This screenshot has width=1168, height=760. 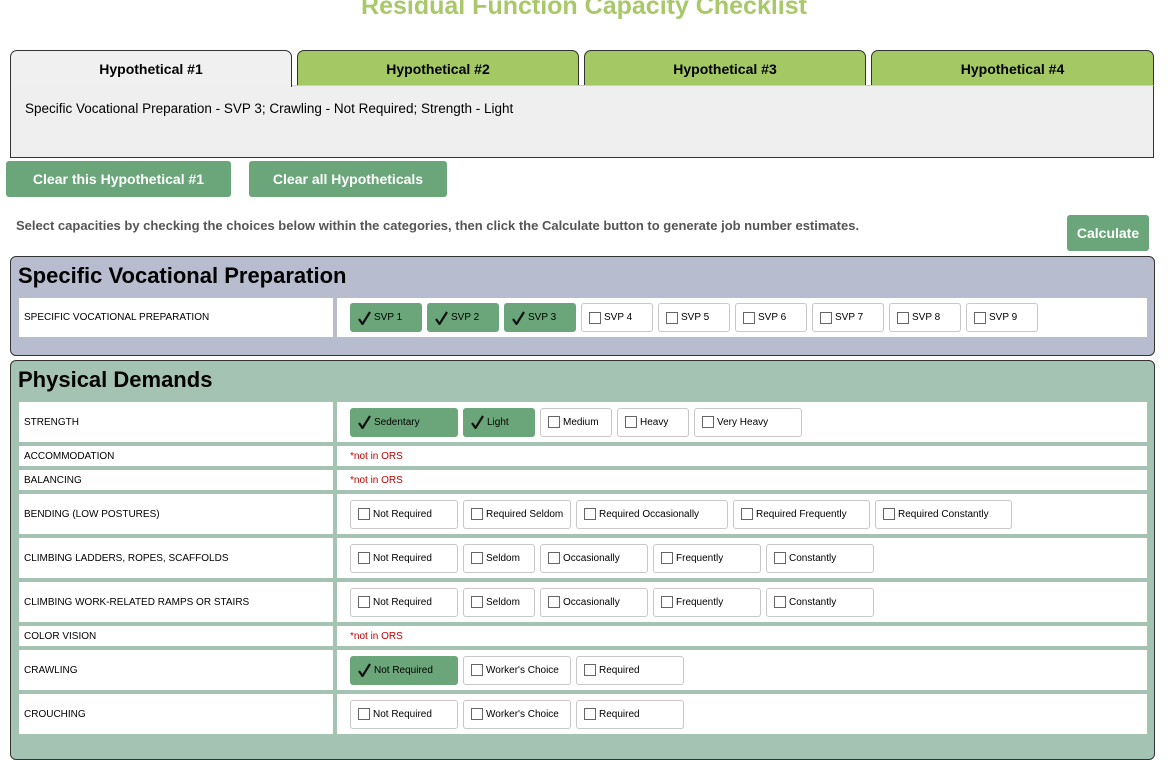 I want to click on not-in-ors-note: *not in ORS, so click(x=376, y=456).